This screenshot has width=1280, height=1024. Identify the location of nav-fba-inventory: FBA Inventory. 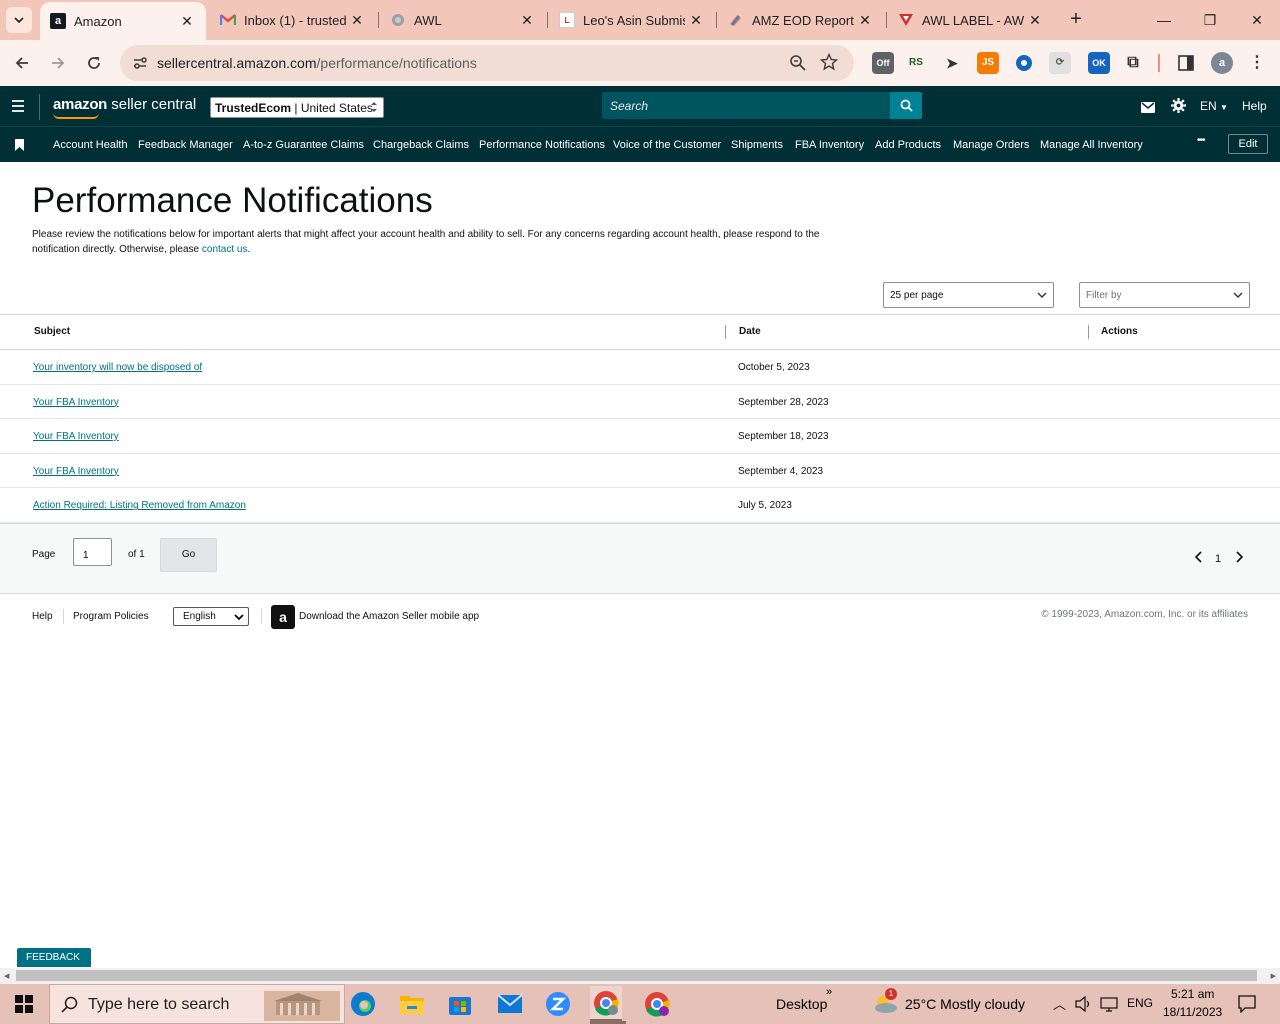
(829, 145).